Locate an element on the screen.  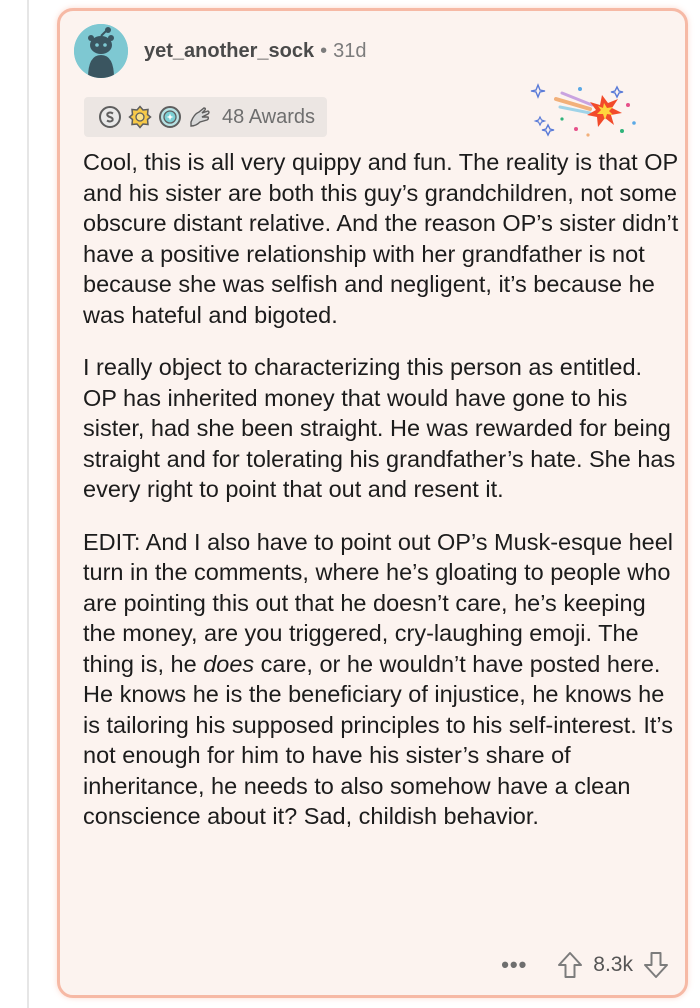
hand-award-icon is located at coordinates (200, 117).